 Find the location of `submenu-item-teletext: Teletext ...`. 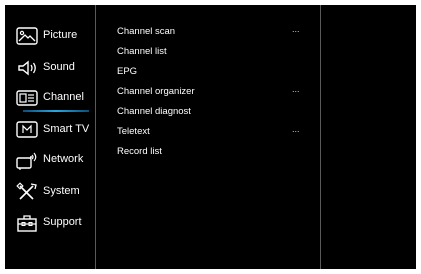

submenu-item-teletext: Teletext ... is located at coordinates (207, 132).